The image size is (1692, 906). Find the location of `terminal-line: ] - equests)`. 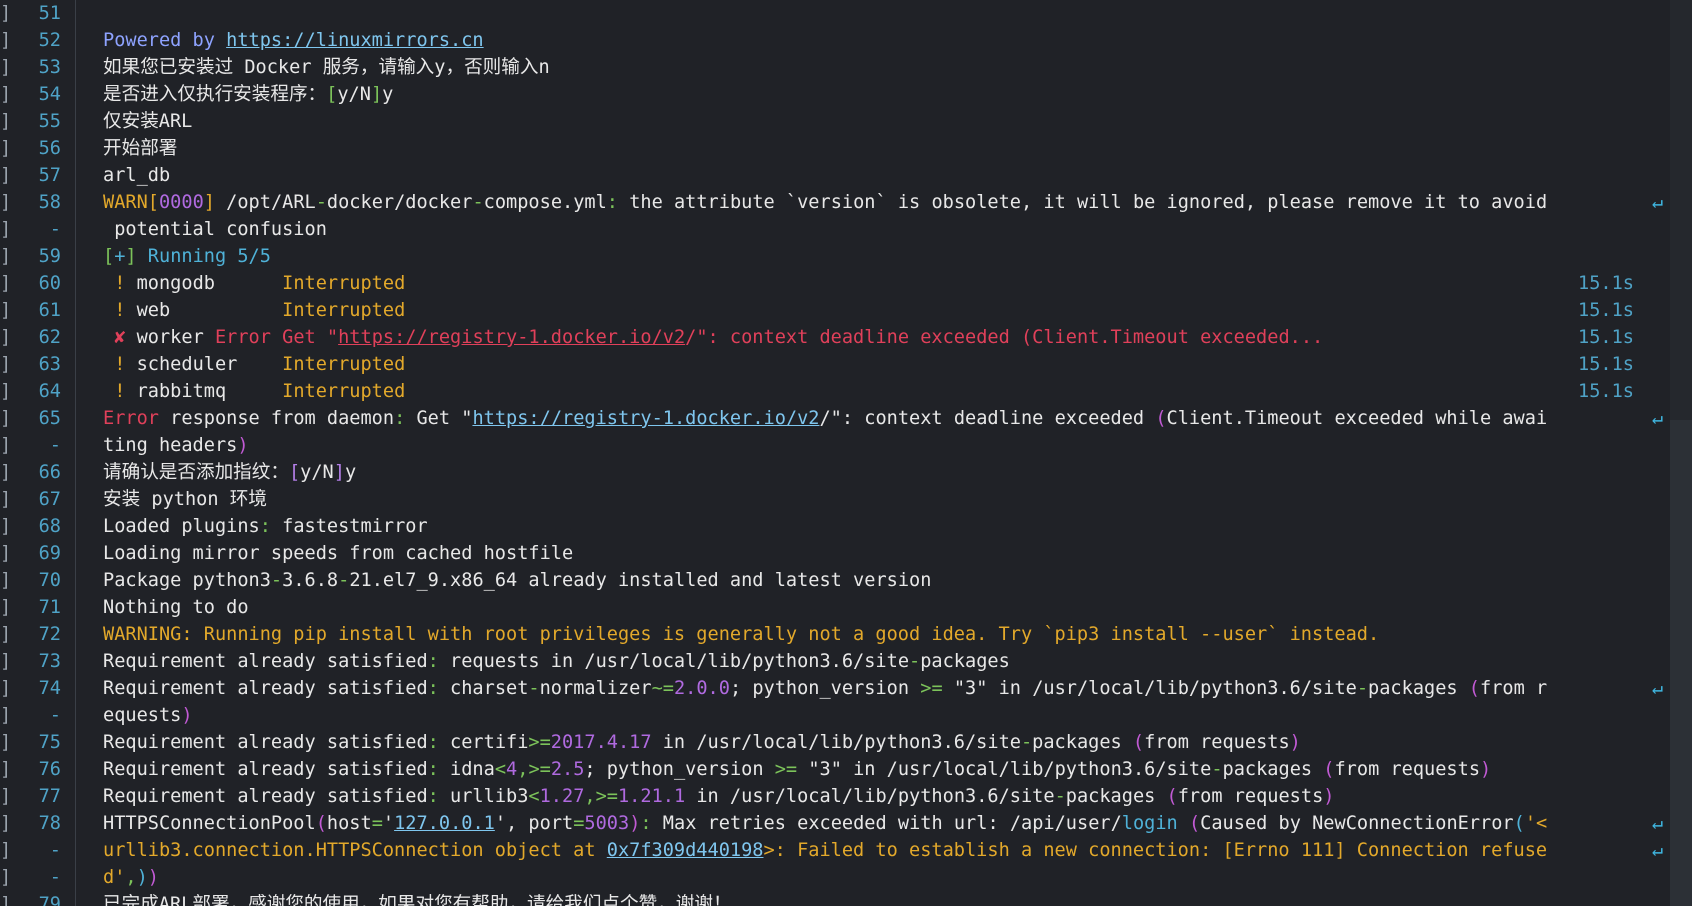

terminal-line: ] - equests) is located at coordinates (846, 715).